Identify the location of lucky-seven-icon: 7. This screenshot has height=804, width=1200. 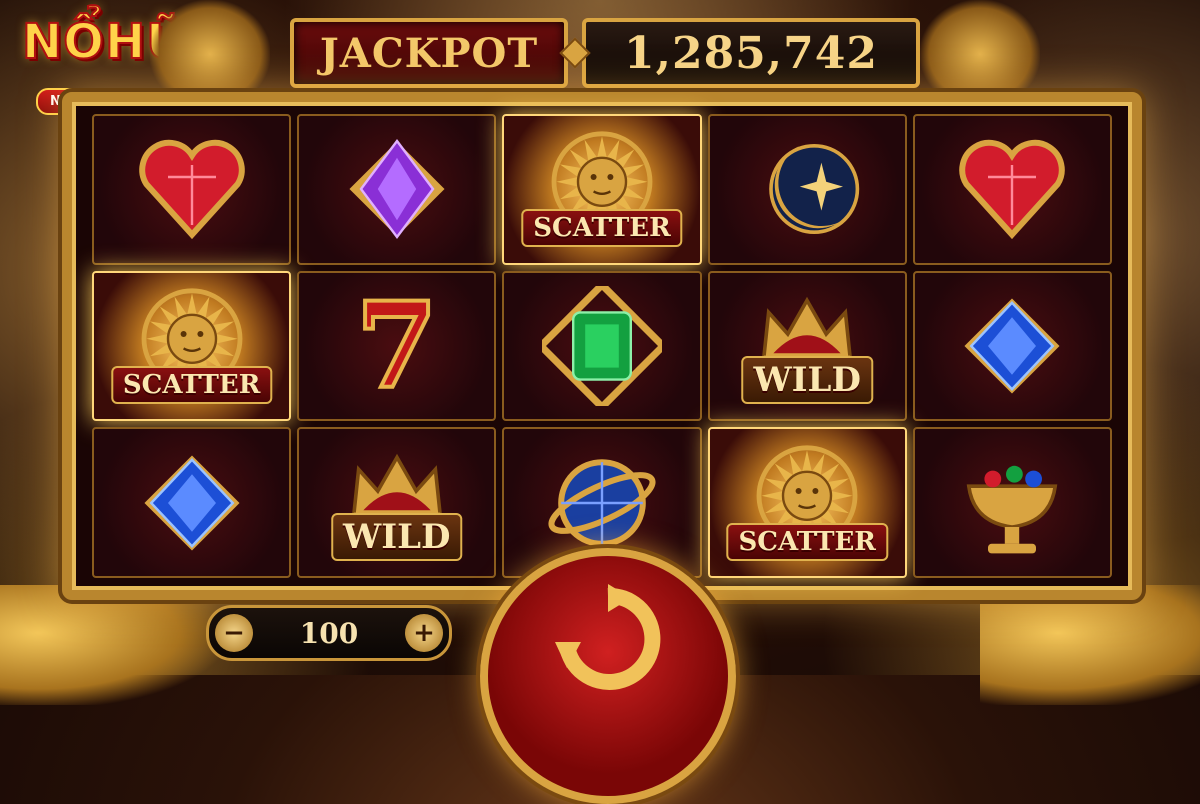
(397, 345).